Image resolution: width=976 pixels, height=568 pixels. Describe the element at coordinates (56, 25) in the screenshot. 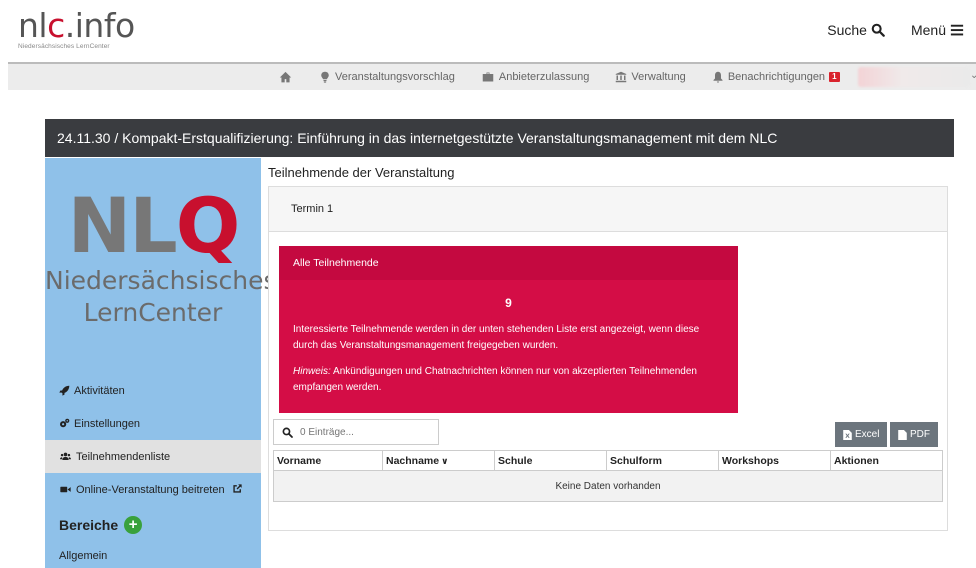

I see `logo-accent: c` at that location.